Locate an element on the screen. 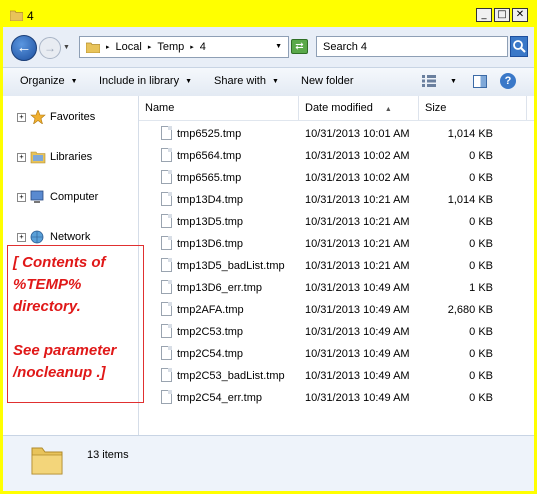 The height and width of the screenshot is (494, 537). file-row: tmp13D6.tmp 10/31/2013 10:21 AM 0 KB is located at coordinates (336, 244).